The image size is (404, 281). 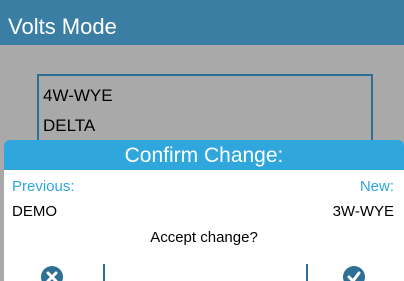 I want to click on accept-change-prompt: Accept change?, so click(x=204, y=237).